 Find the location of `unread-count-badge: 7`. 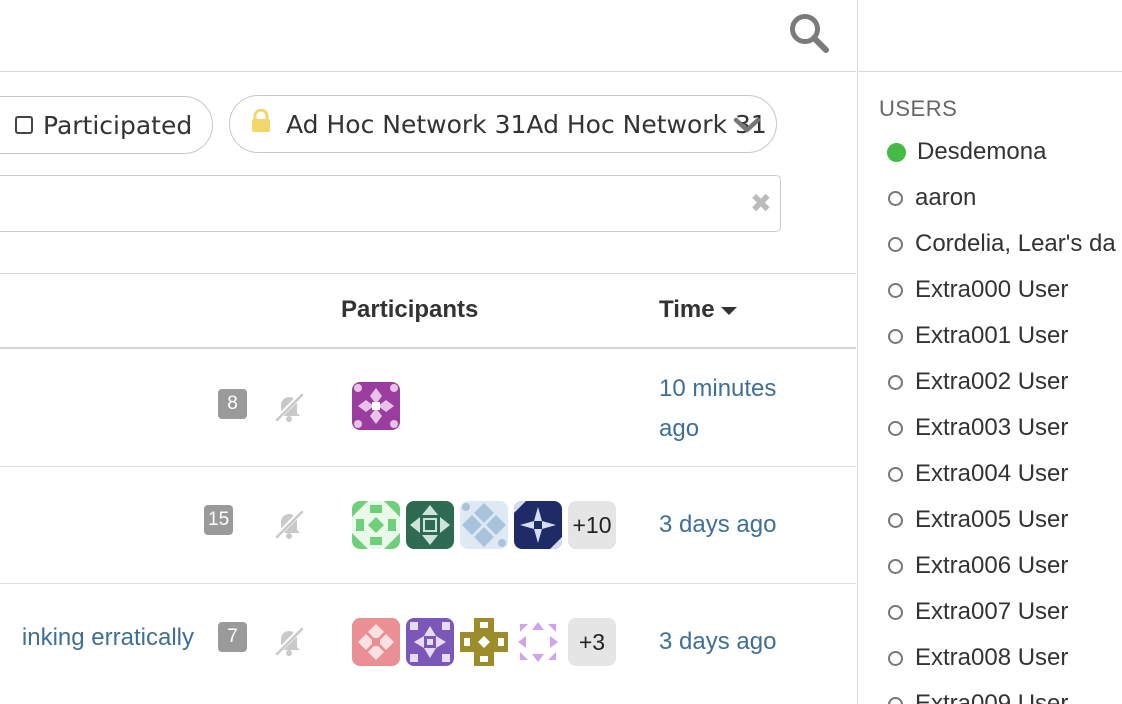

unread-count-badge: 7 is located at coordinates (232, 637).